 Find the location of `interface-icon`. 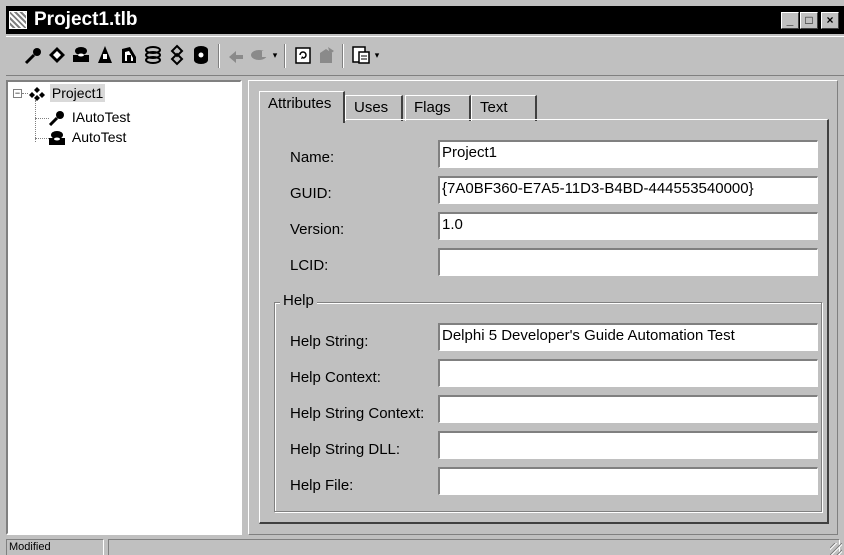

interface-icon is located at coordinates (56, 119).